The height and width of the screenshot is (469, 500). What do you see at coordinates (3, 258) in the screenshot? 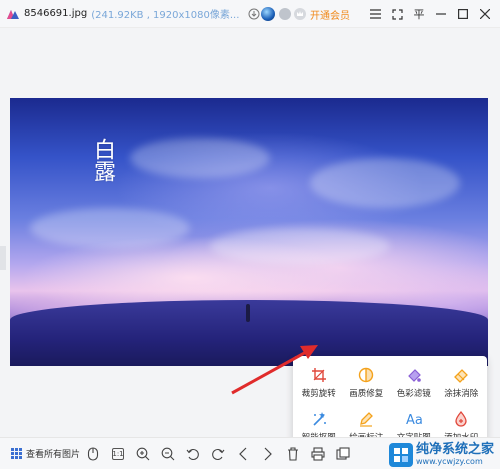
I see `side-panel-handle` at bounding box center [3, 258].